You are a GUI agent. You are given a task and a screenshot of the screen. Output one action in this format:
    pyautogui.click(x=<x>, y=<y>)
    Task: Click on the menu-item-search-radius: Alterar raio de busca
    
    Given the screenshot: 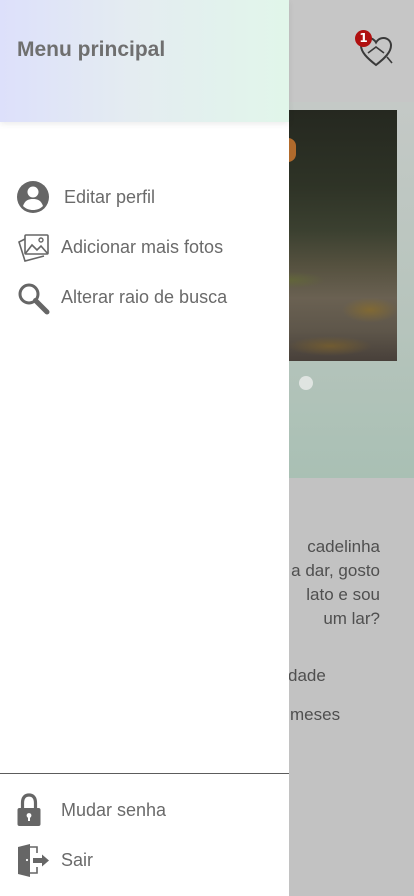 What is the action you would take?
    pyautogui.click(x=144, y=297)
    